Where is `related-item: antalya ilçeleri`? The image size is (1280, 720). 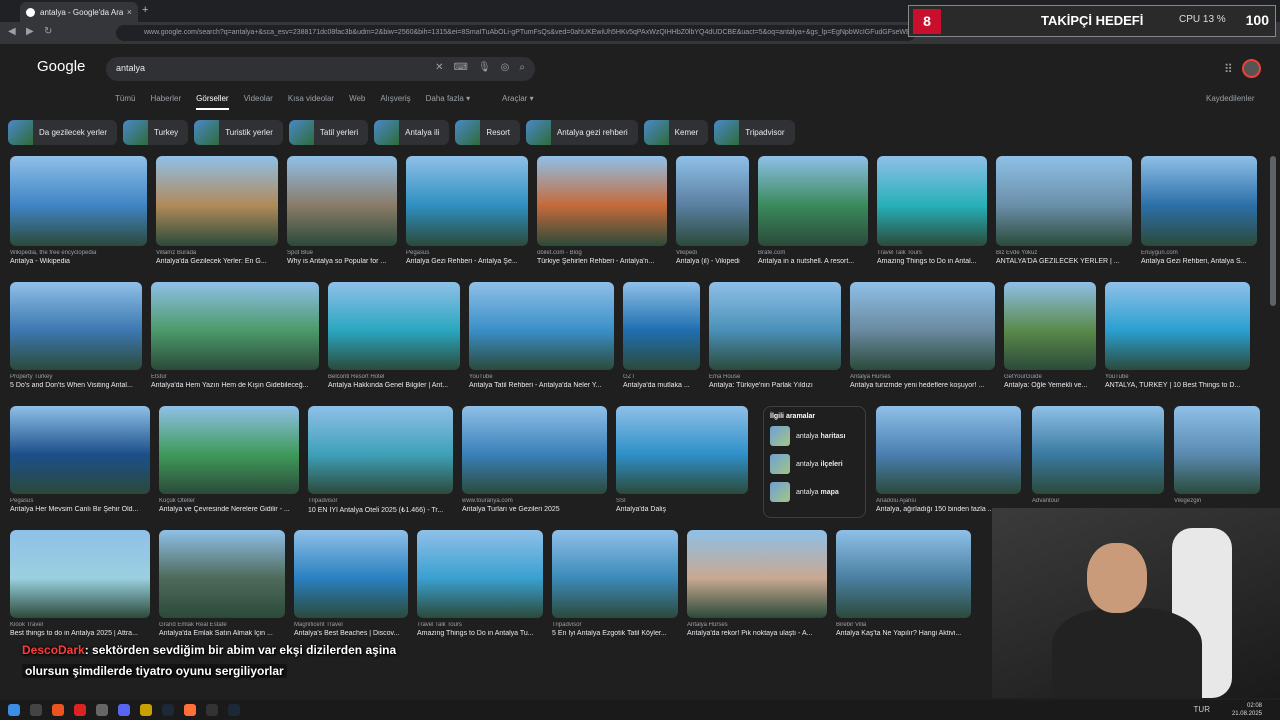
related-item: antalya ilçeleri is located at coordinates (814, 464).